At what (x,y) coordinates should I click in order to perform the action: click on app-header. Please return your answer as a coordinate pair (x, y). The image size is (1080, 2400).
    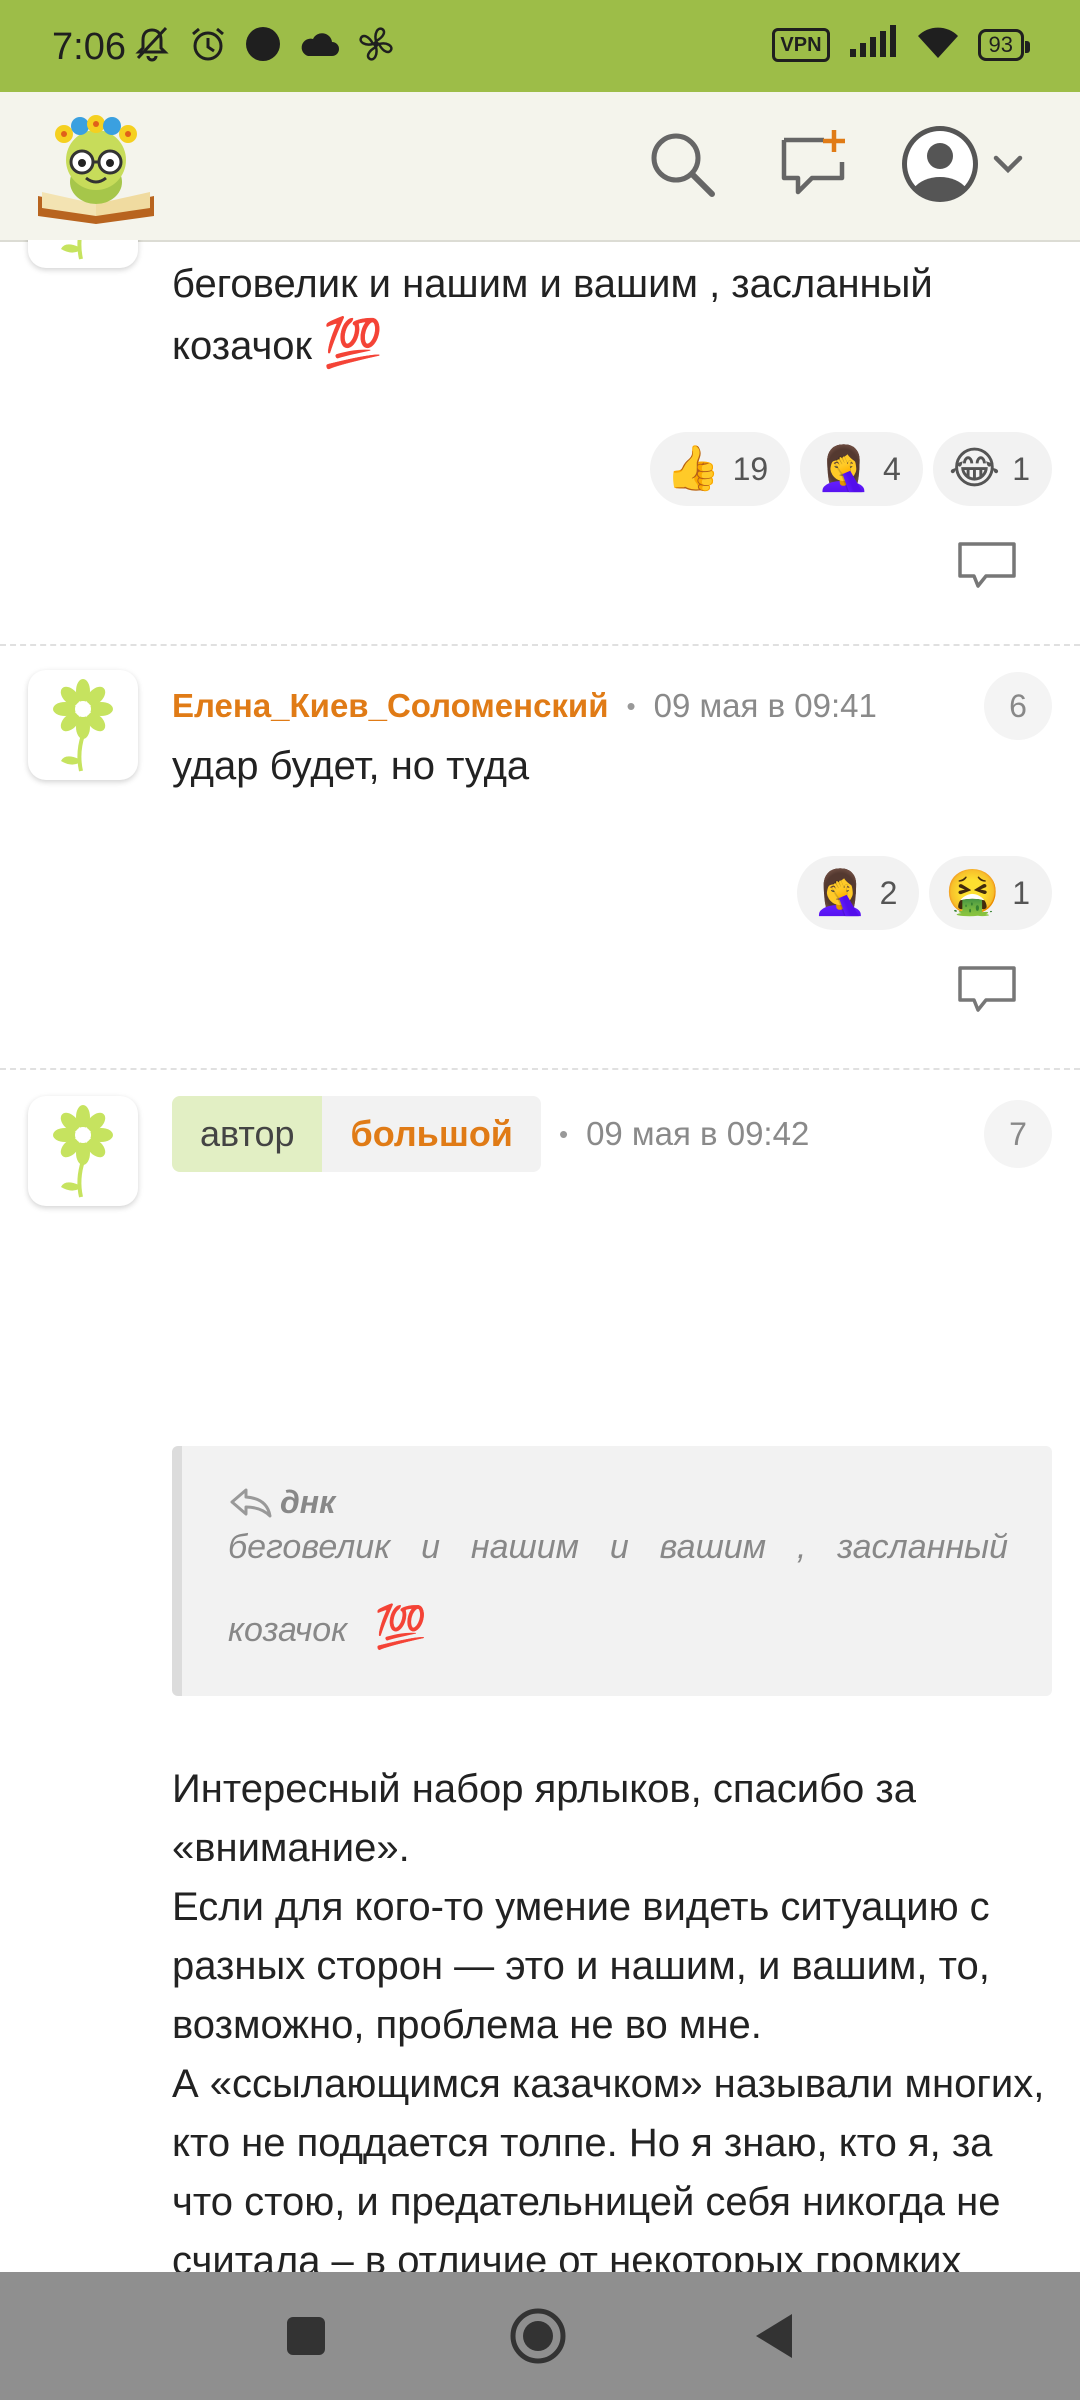
    Looking at the image, I should click on (540, 167).